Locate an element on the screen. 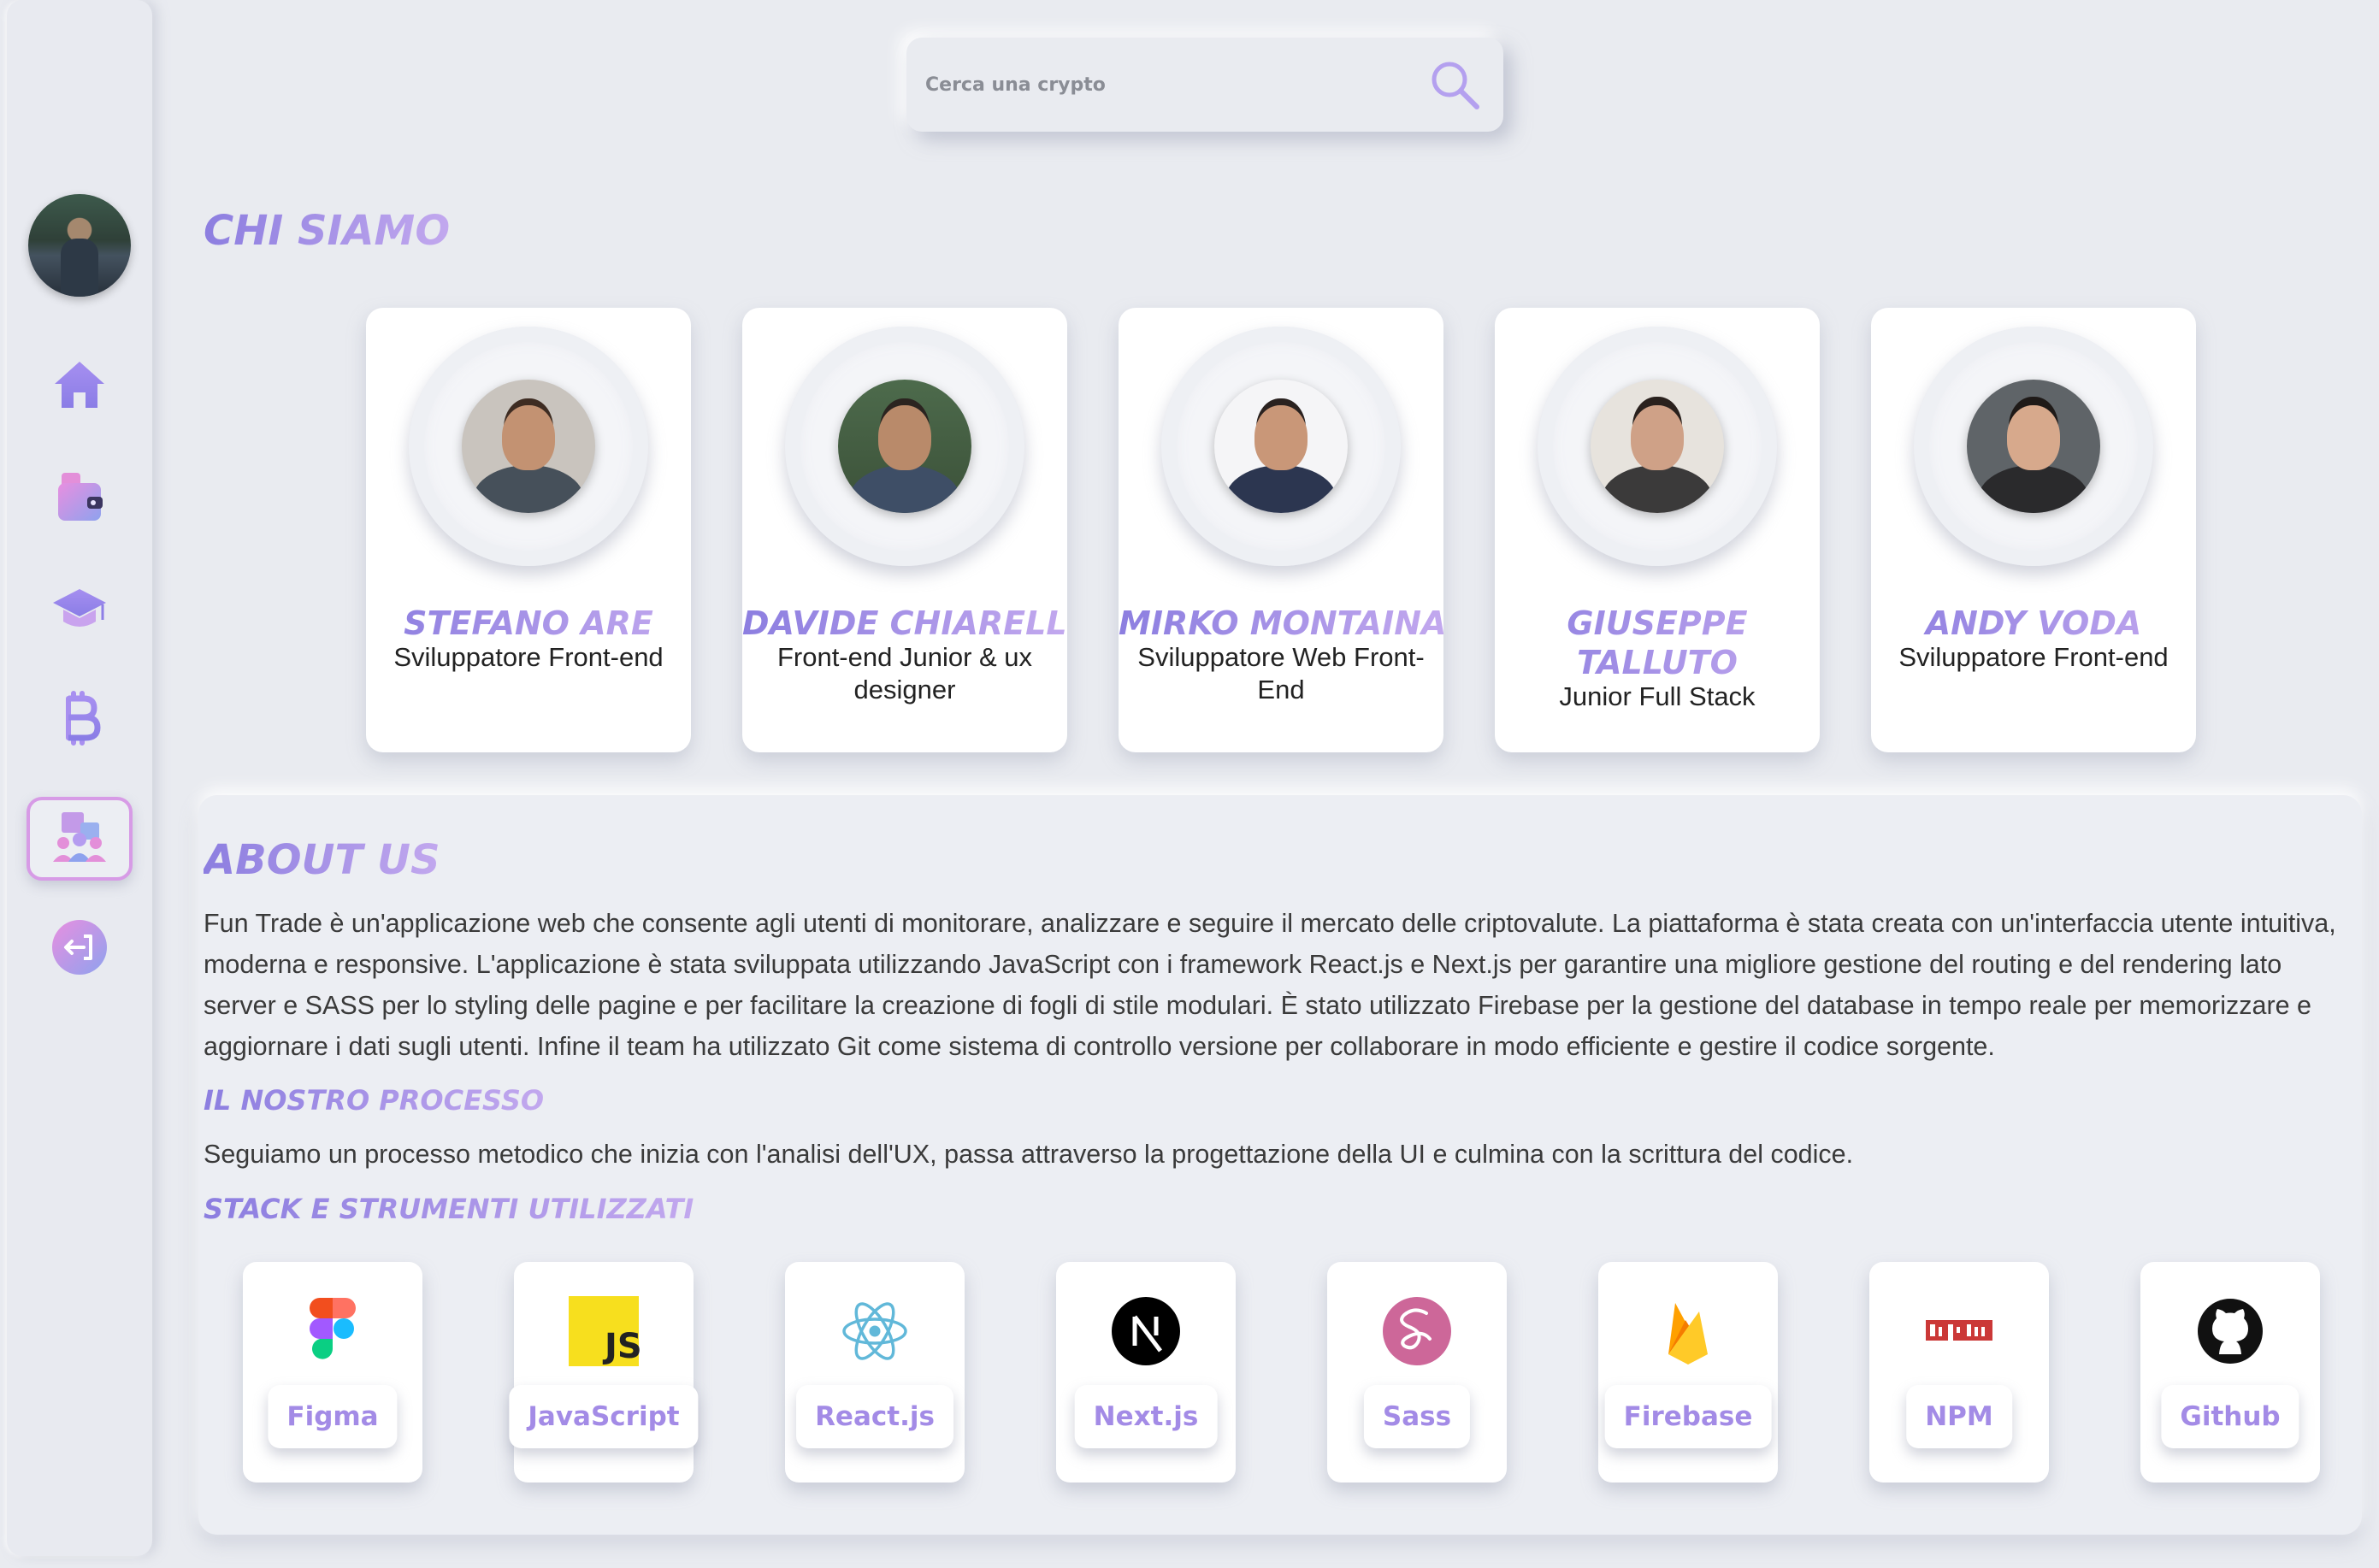 This screenshot has width=2379, height=1568. nav-logout is located at coordinates (79, 947).